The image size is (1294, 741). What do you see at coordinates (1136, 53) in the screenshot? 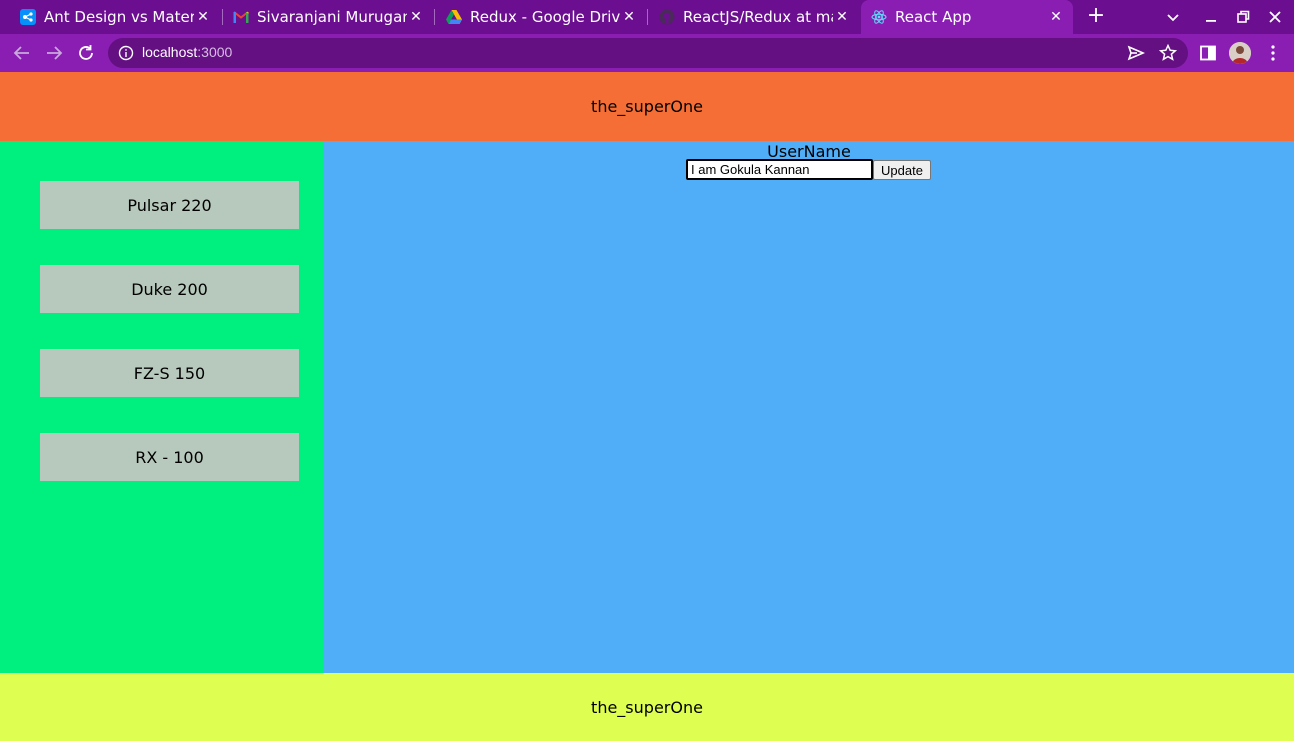
I see `send-icon` at bounding box center [1136, 53].